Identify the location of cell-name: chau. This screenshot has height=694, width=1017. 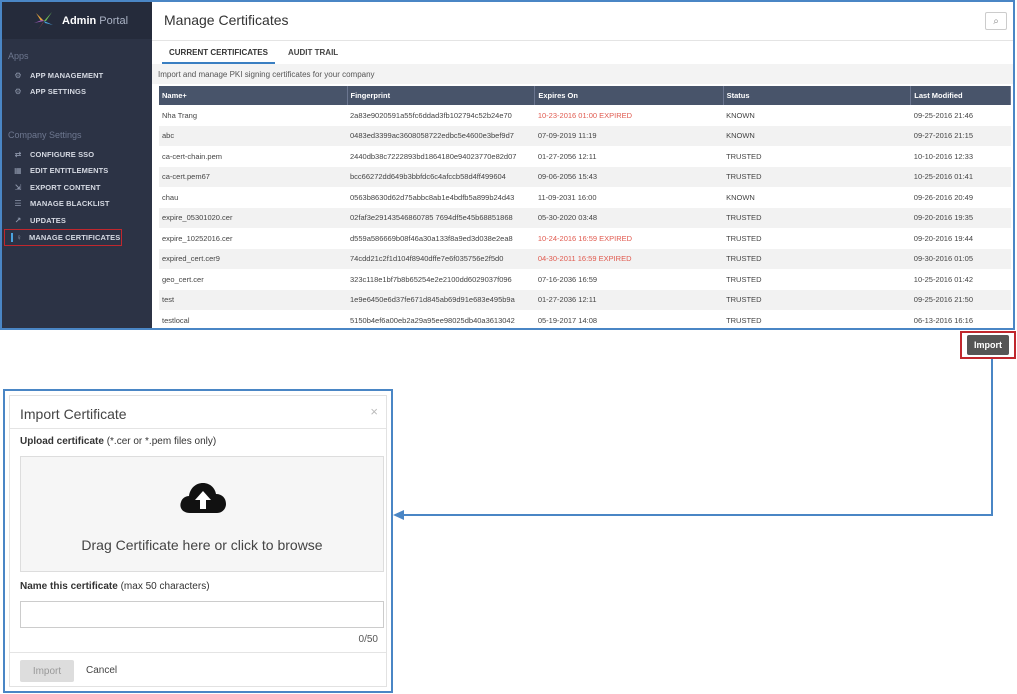
(170, 197).